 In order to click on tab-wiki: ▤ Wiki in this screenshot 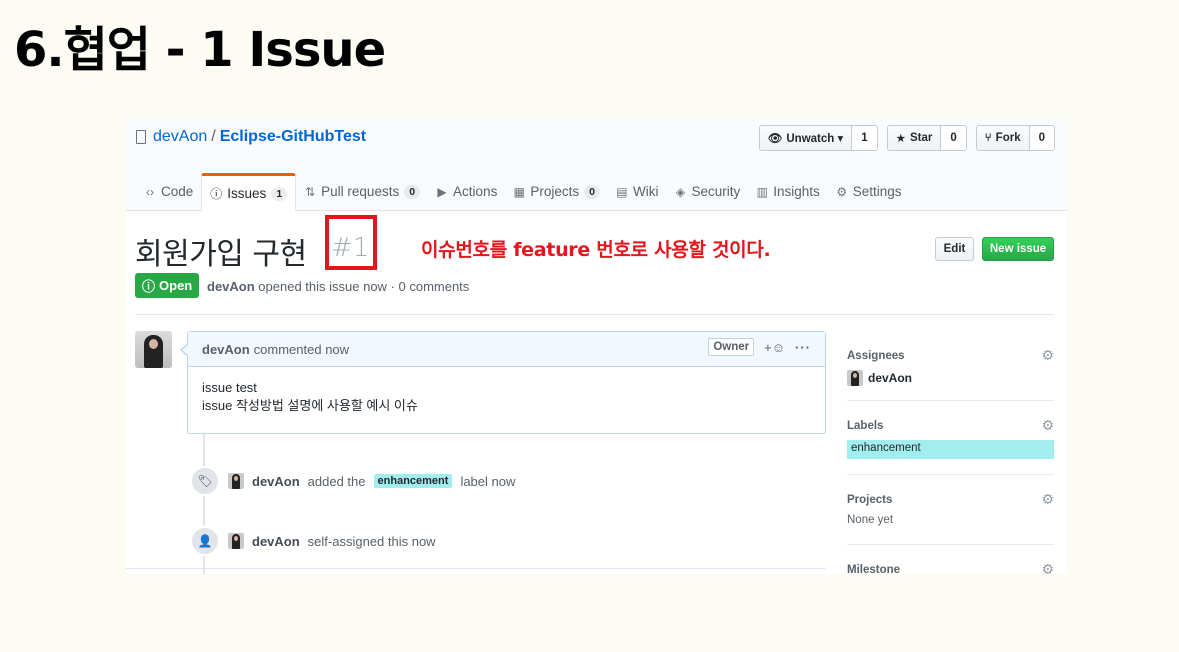, I will do `click(637, 191)`.